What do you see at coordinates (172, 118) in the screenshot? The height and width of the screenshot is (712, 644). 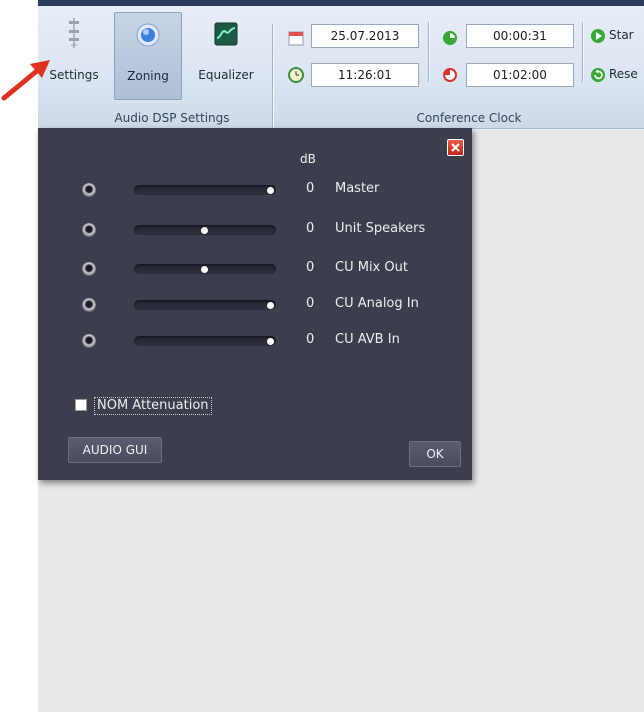 I see `audio-dsp-group-caption: Audio DSP Settings` at bounding box center [172, 118].